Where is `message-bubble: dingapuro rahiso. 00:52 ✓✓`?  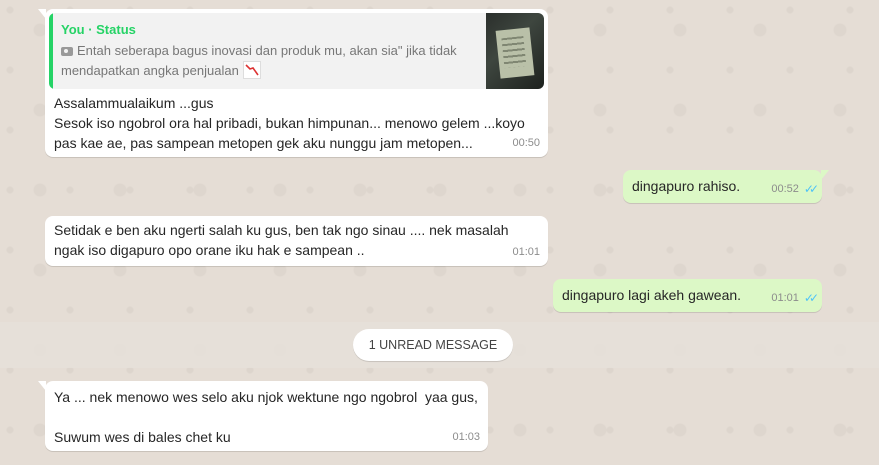 message-bubble: dingapuro rahiso. 00:52 ✓✓ is located at coordinates (726, 186).